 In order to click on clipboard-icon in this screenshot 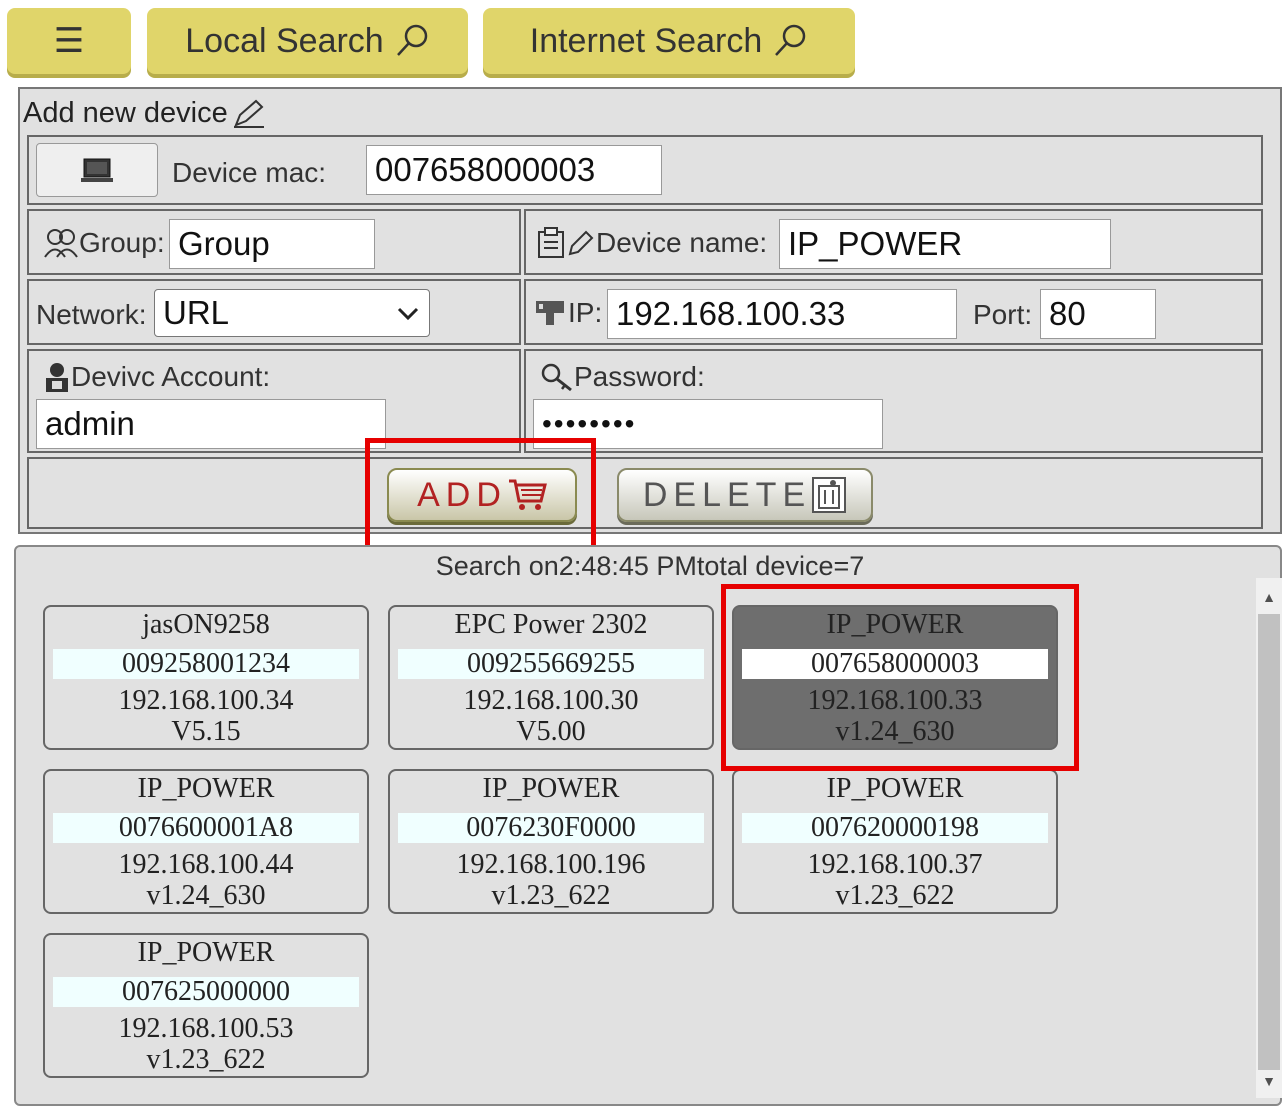, I will do `click(551, 242)`.